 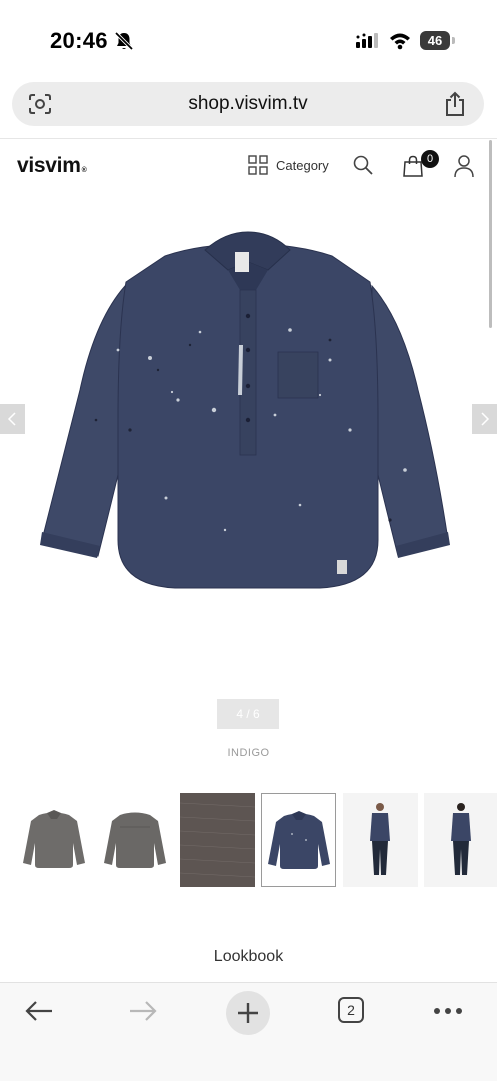 I want to click on wifi-icon, so click(x=400, y=41).